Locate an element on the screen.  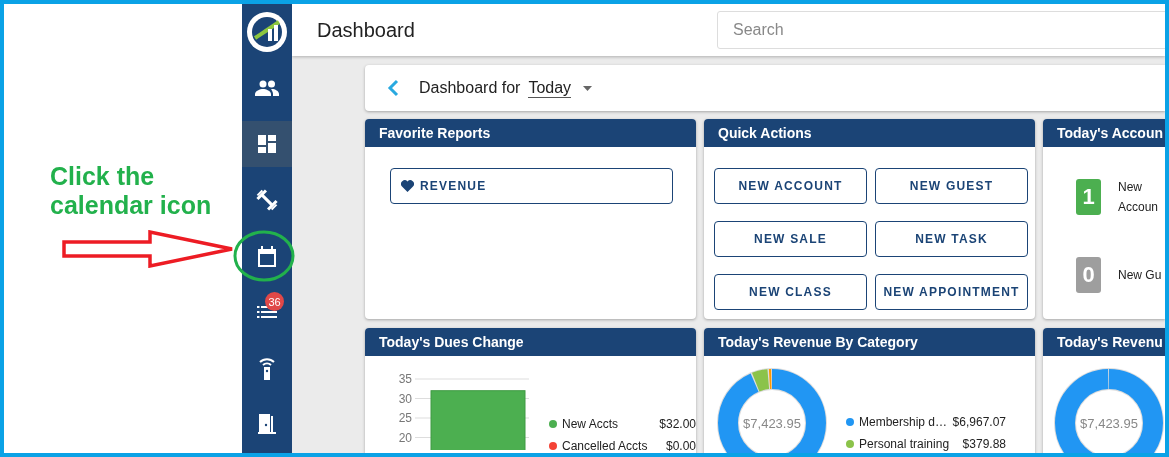
annotation-text: Click the calendar icon is located at coordinates (131, 191).